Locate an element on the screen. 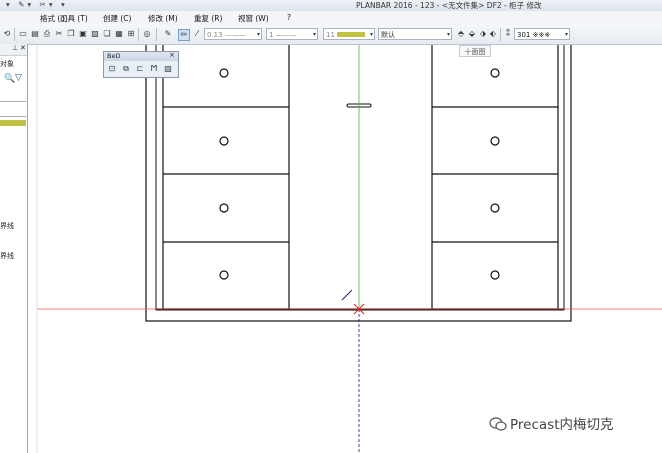  cursor-pointer is located at coordinates (347, 295).